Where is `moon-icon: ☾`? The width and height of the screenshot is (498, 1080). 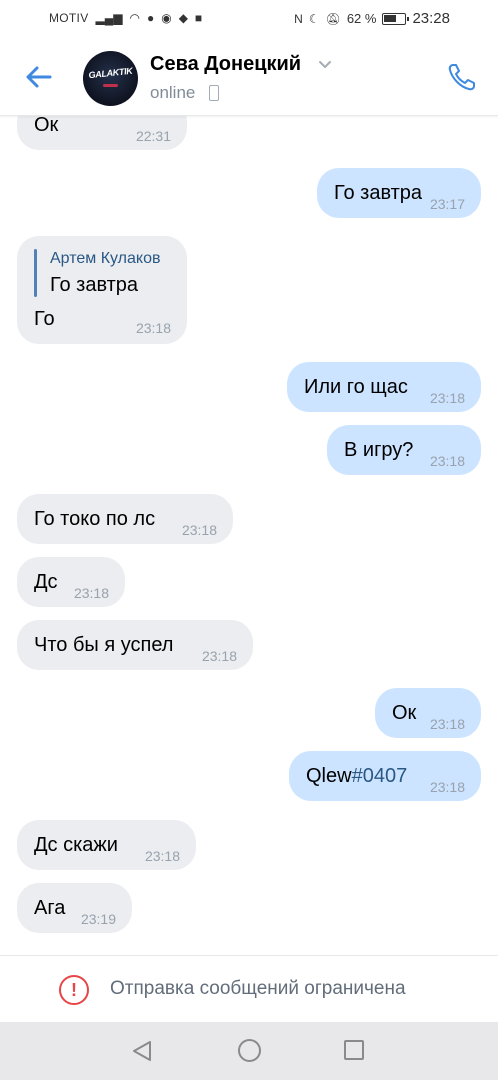
moon-icon: ☾ is located at coordinates (314, 18).